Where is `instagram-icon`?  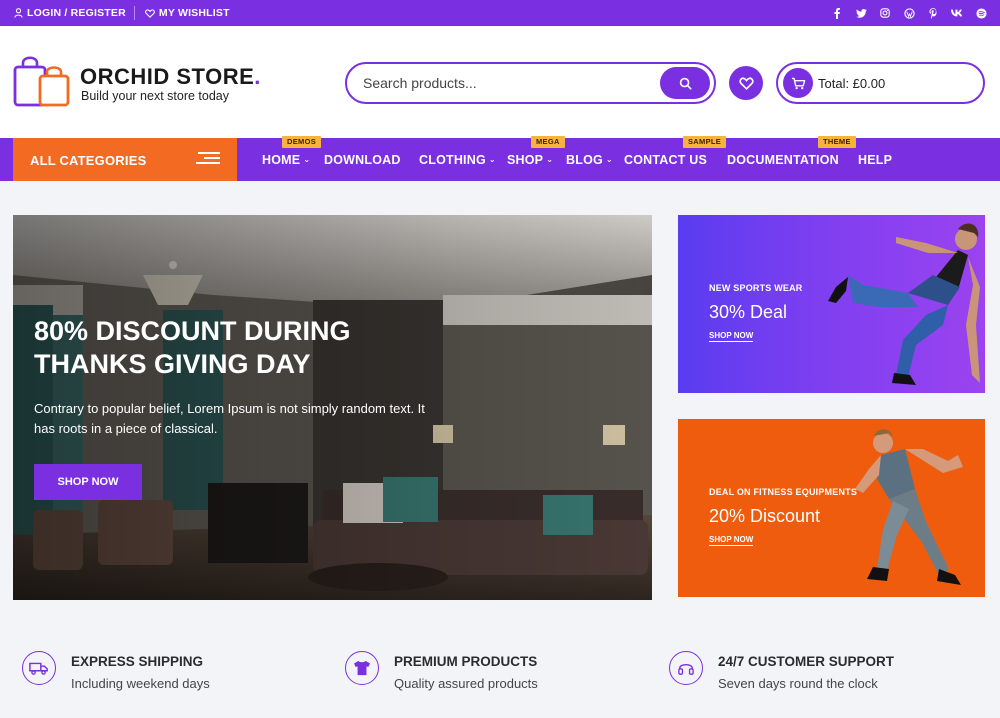 instagram-icon is located at coordinates (885, 13).